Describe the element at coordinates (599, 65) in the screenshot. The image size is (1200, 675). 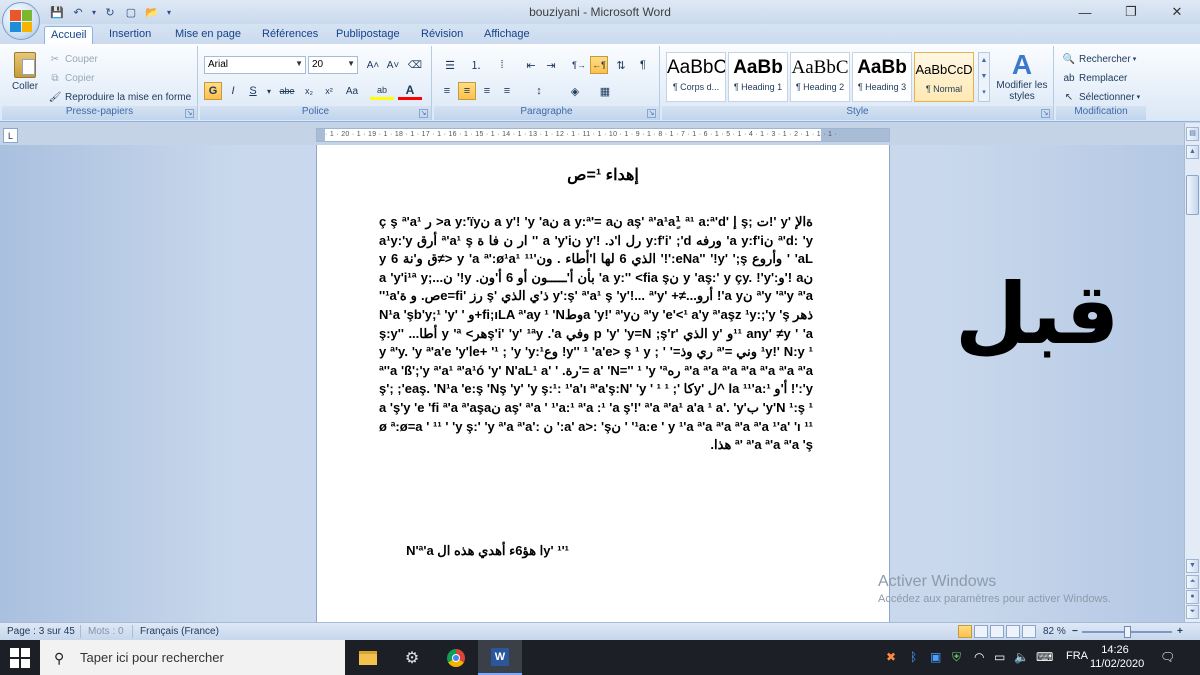
I see `rtl-button: ←¶` at that location.